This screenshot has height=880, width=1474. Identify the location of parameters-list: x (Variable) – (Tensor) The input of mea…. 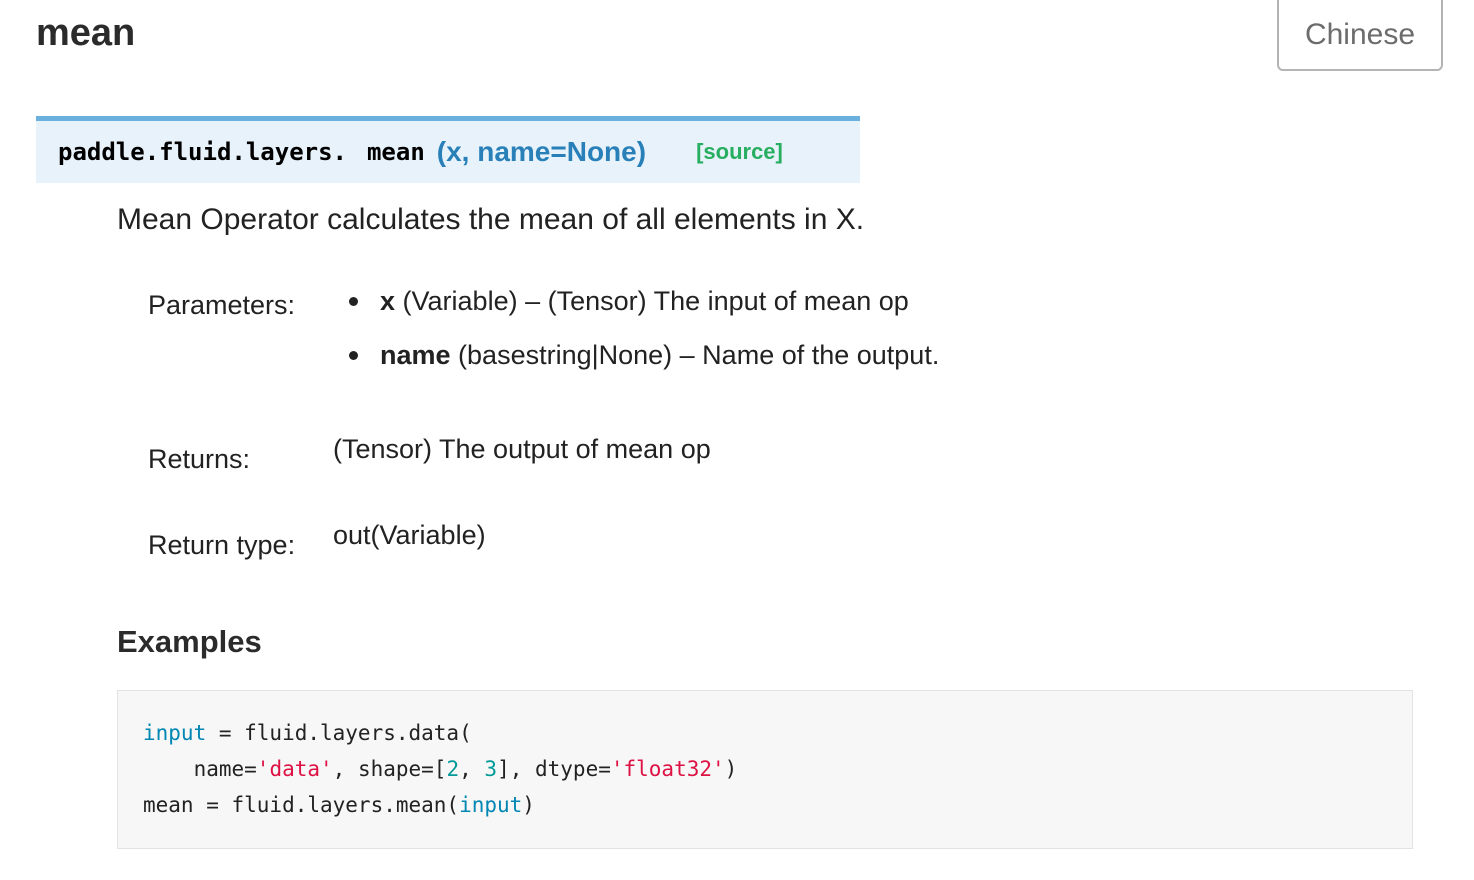
(641, 338).